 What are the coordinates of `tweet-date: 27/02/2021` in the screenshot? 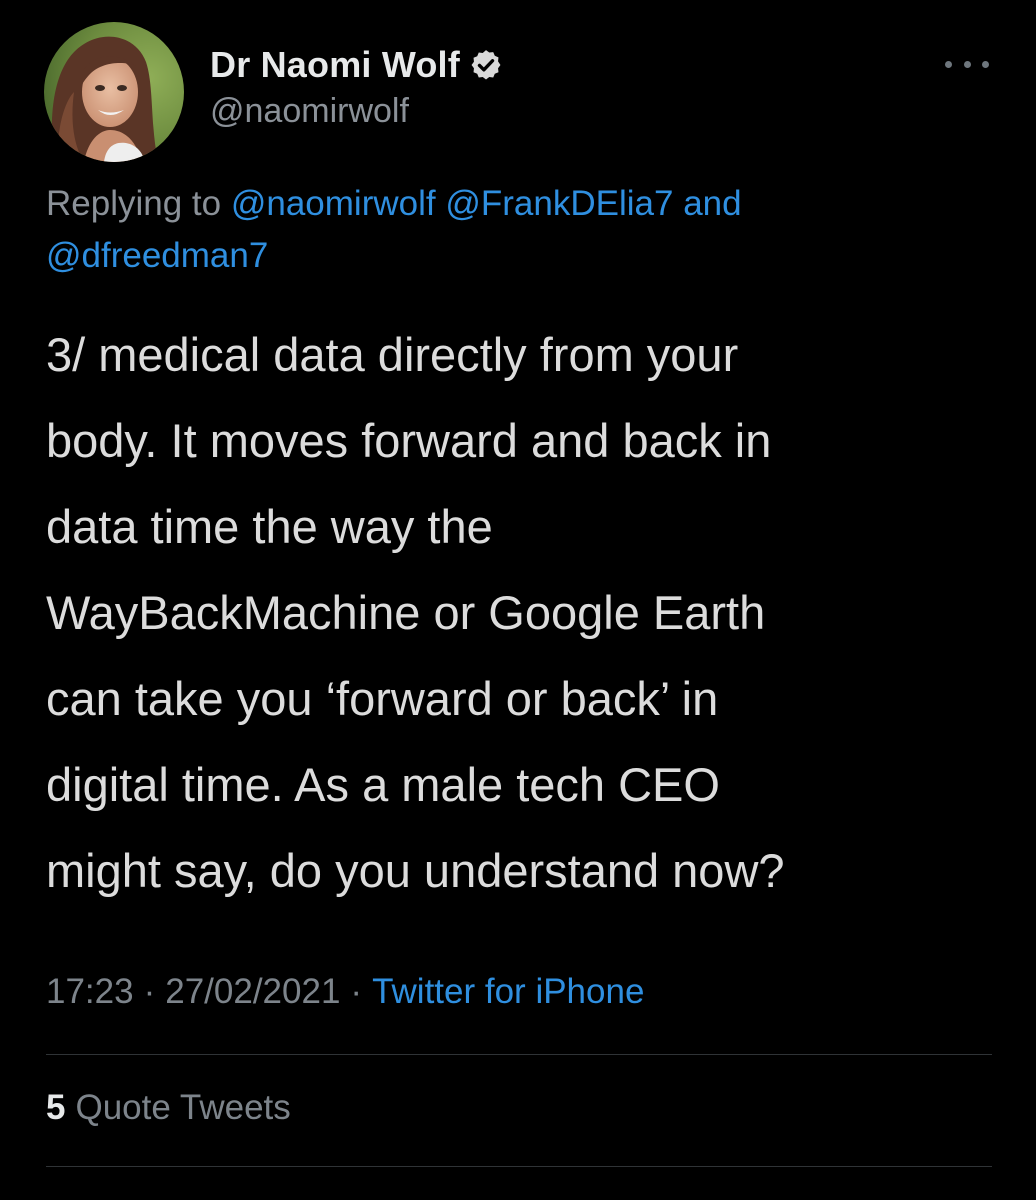 It's located at (252, 991).